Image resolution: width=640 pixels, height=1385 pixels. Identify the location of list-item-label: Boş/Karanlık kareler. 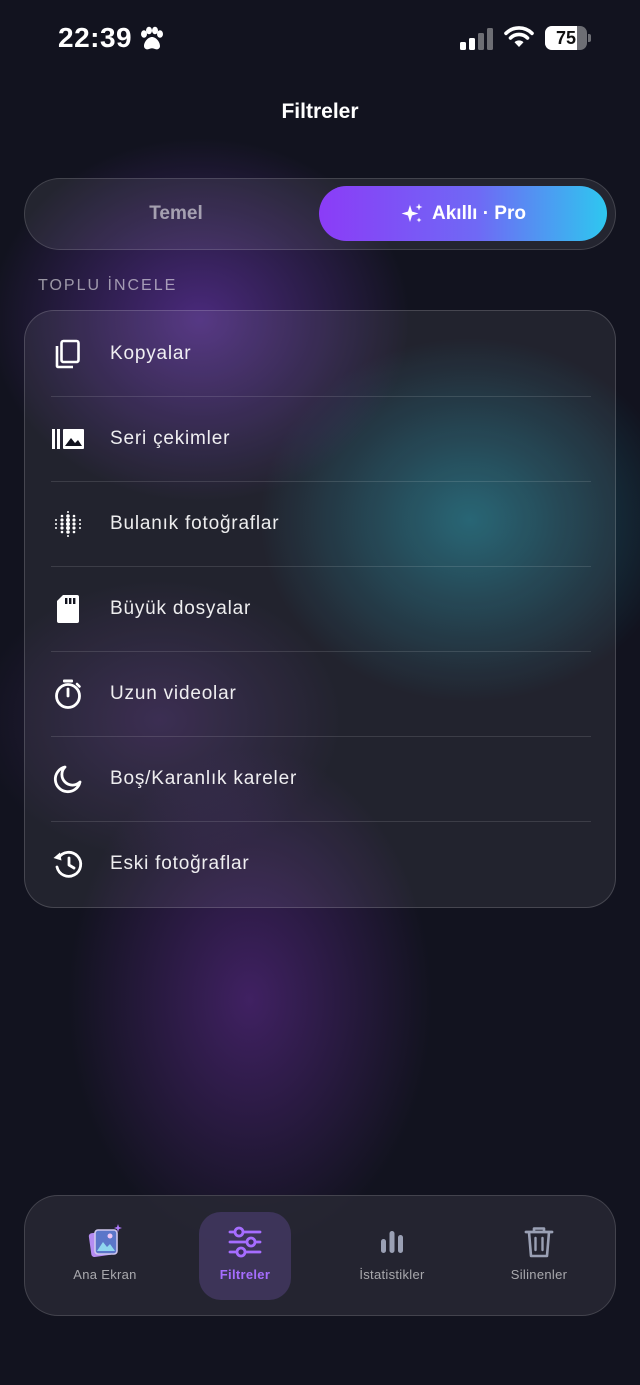
(204, 778).